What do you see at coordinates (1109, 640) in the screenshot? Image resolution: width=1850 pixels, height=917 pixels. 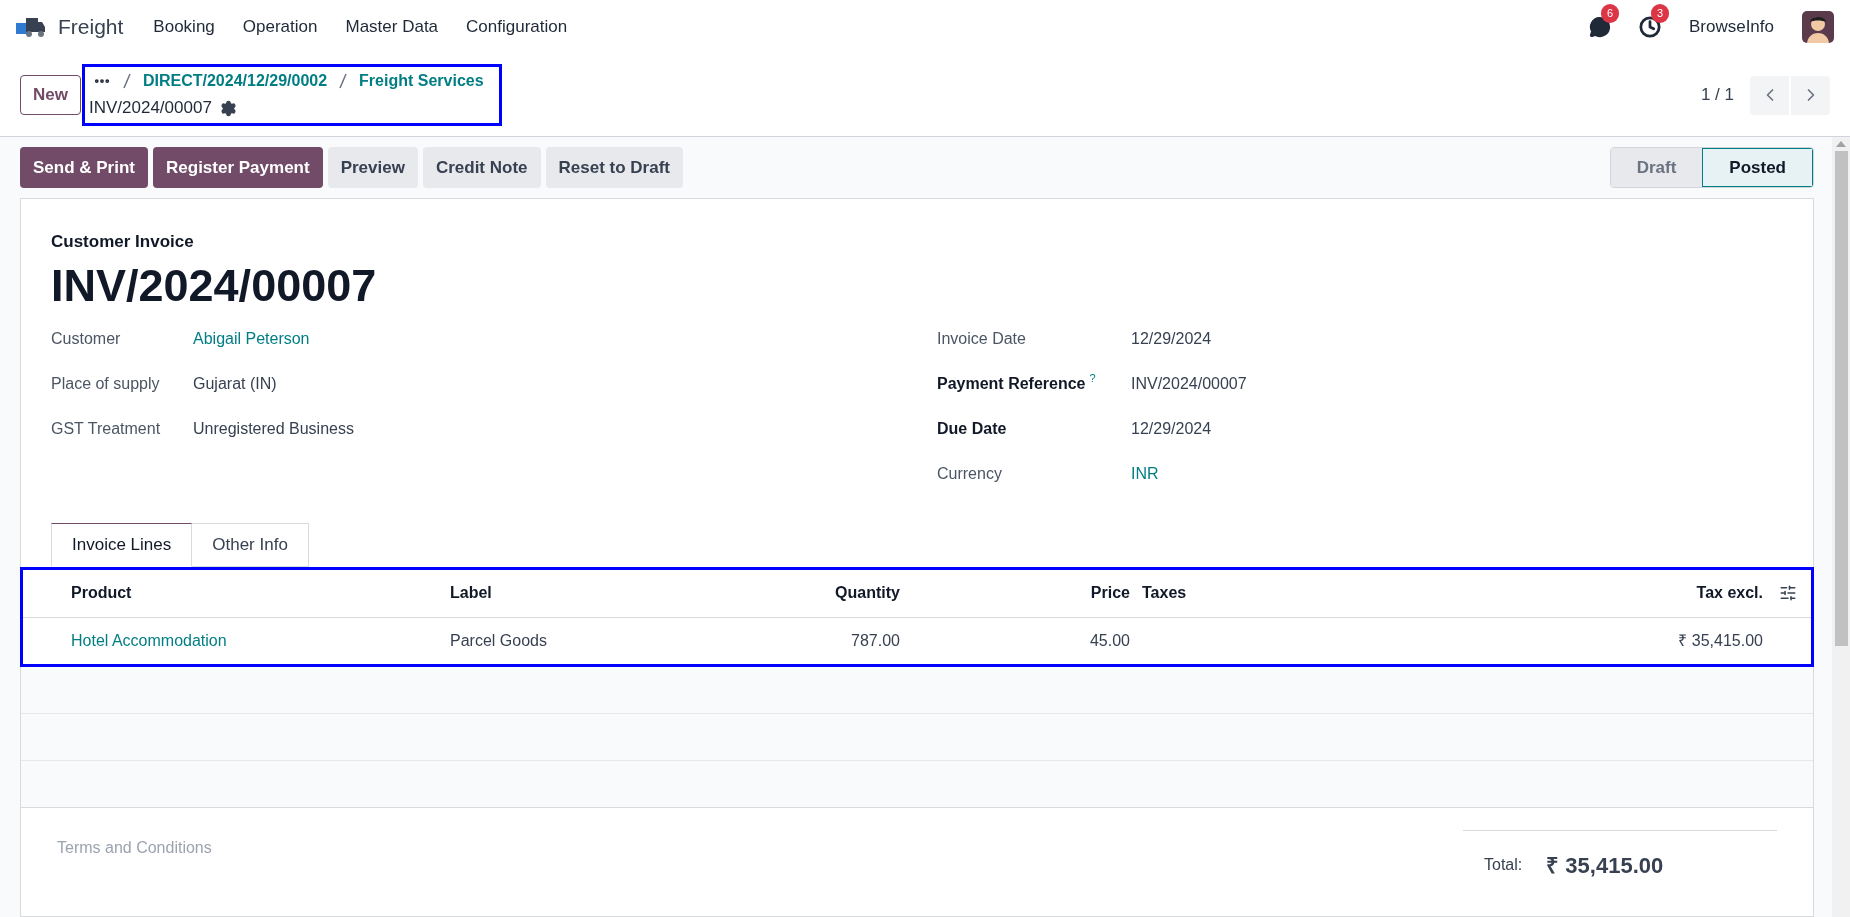 I see `table-cell-text: 45.00` at bounding box center [1109, 640].